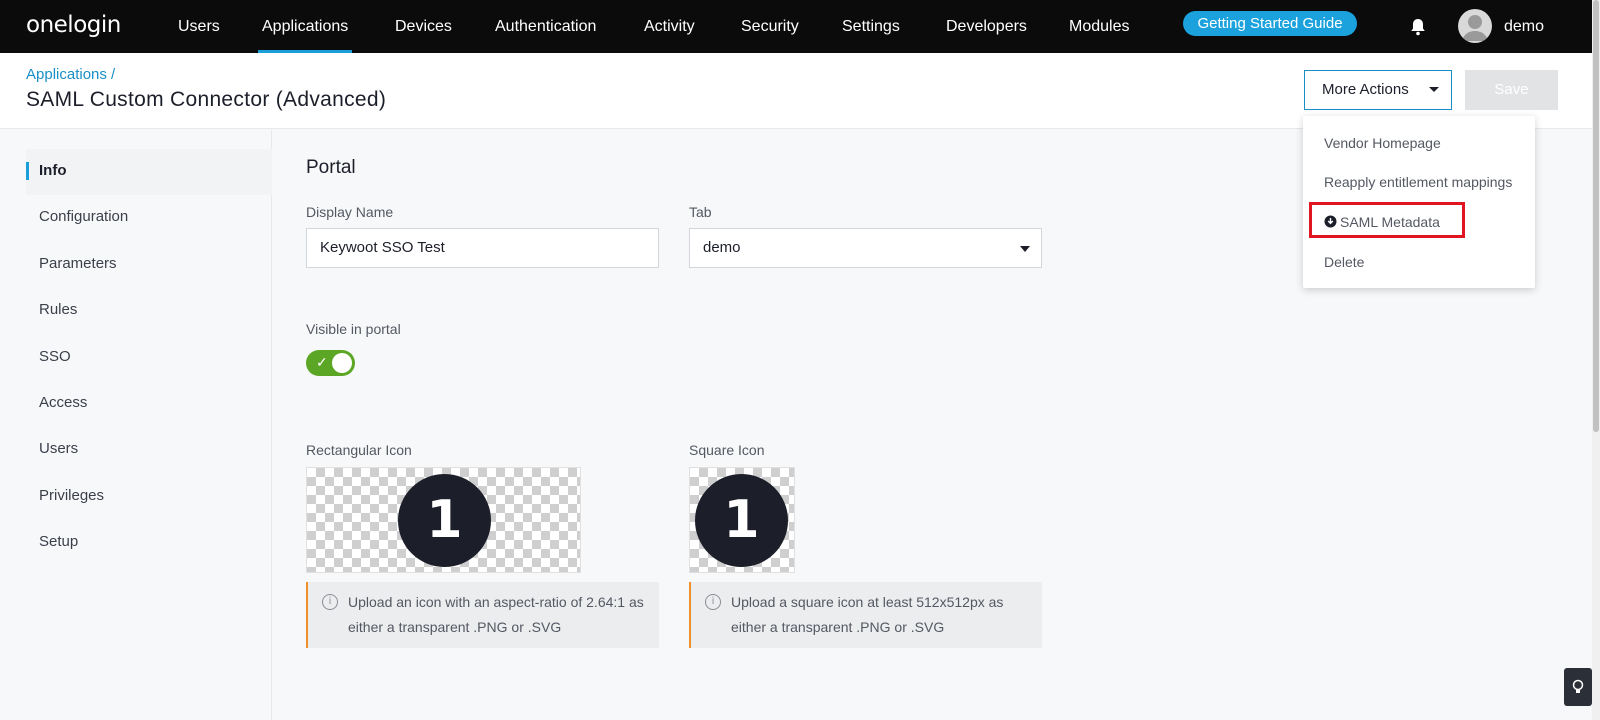  What do you see at coordinates (359, 450) in the screenshot?
I see `rectangular-icon-label: Rectangular Icon` at bounding box center [359, 450].